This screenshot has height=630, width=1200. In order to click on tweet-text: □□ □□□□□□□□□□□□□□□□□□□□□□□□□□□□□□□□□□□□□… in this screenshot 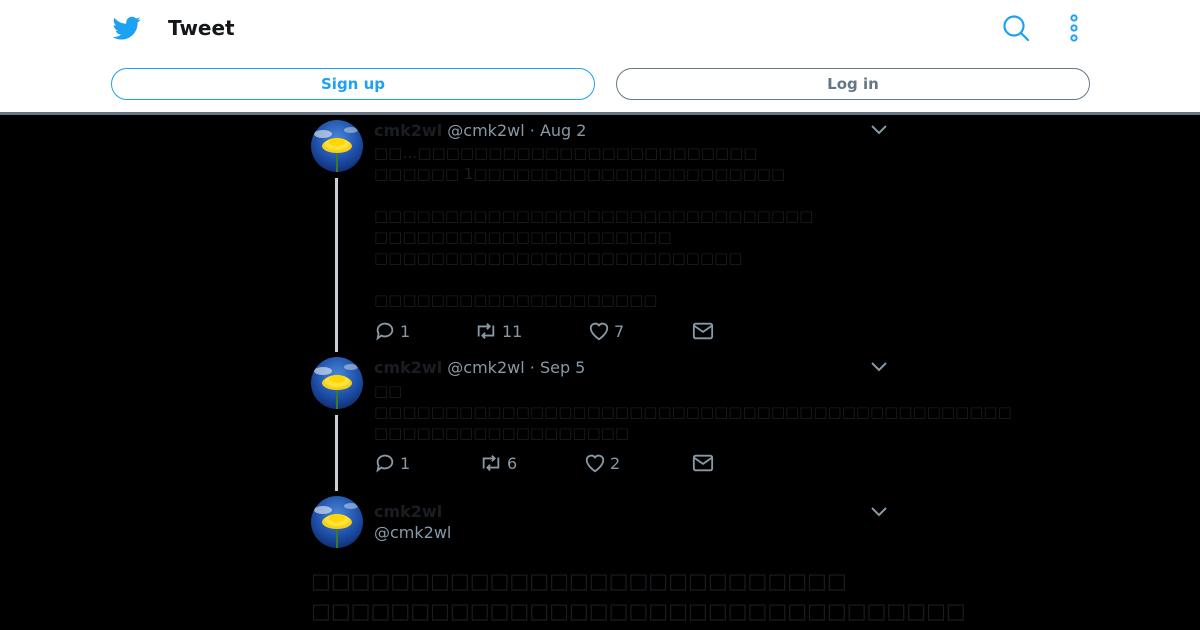, I will do `click(693, 412)`.